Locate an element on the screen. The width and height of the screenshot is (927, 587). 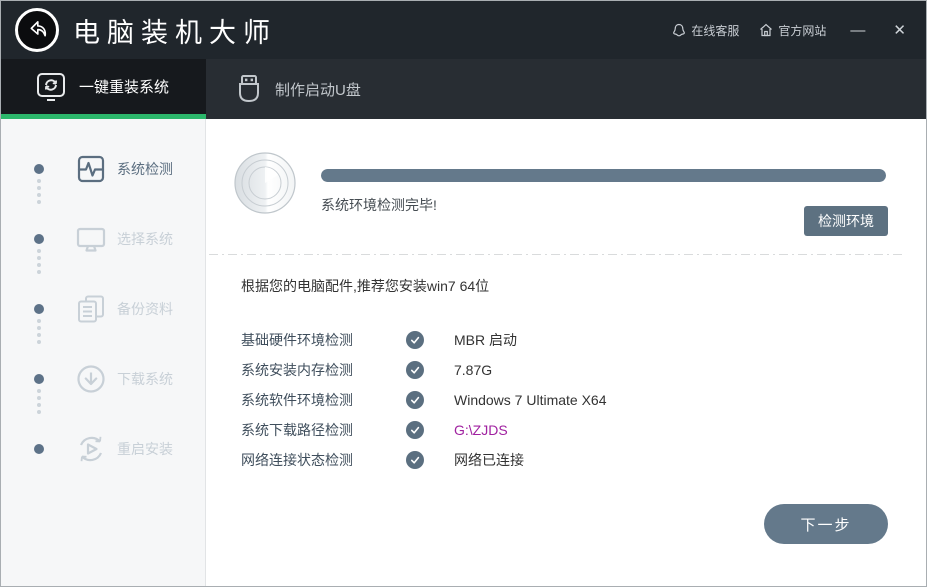
check-row-memory: 系统安装内存检测 7.87G is located at coordinates (424, 370).